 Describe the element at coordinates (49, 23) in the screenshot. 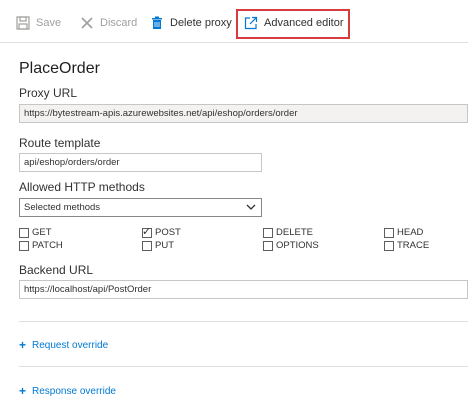

I see `save-label: Save` at that location.